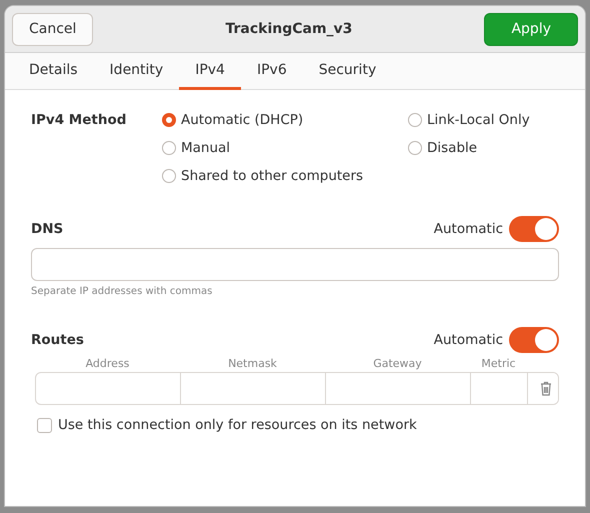 This screenshot has width=590, height=513. What do you see at coordinates (122, 291) in the screenshot?
I see `hint-text: Separate IP addresses with commas` at bounding box center [122, 291].